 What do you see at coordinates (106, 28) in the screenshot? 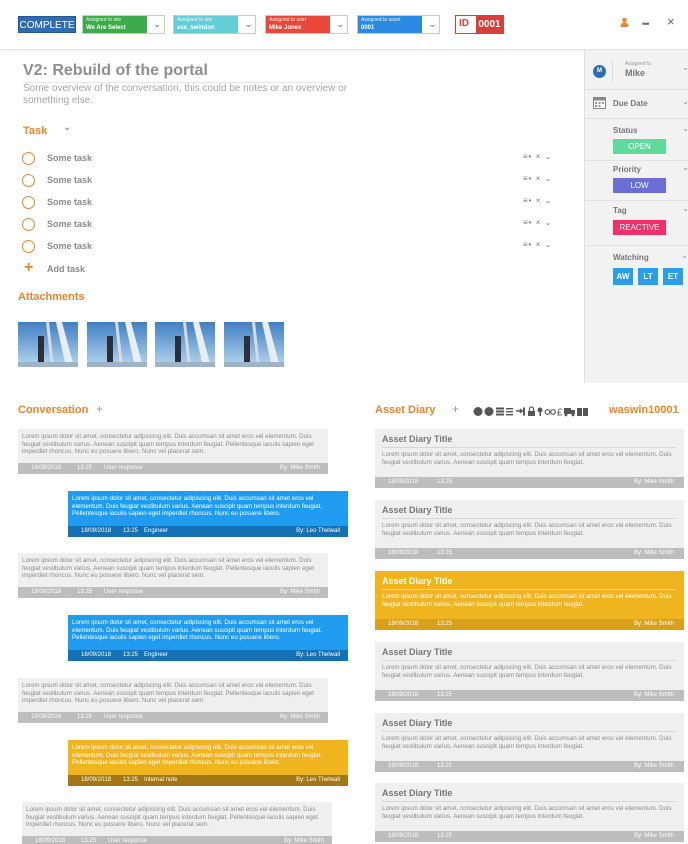
I see `assignment-value: We Are Select` at bounding box center [106, 28].